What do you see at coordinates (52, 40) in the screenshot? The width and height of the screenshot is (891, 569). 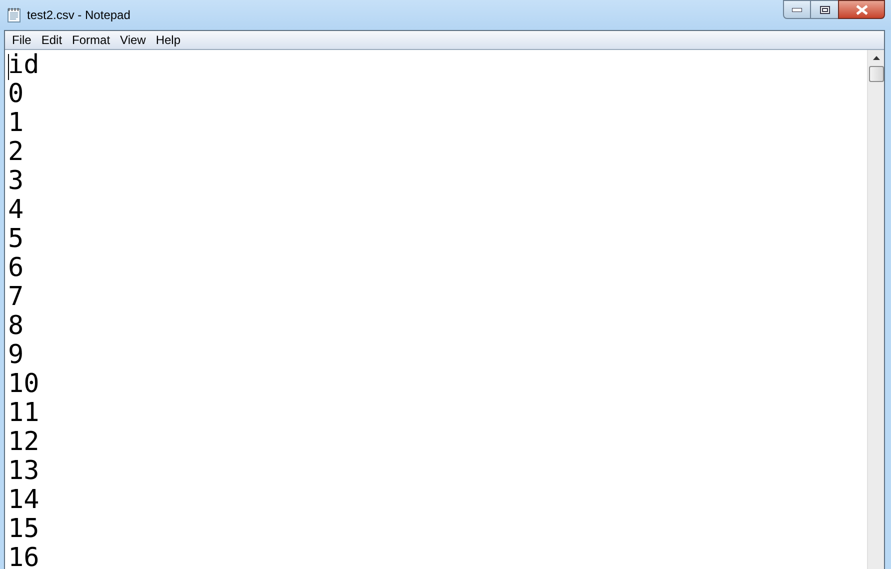 I see `menu-item: Edit` at bounding box center [52, 40].